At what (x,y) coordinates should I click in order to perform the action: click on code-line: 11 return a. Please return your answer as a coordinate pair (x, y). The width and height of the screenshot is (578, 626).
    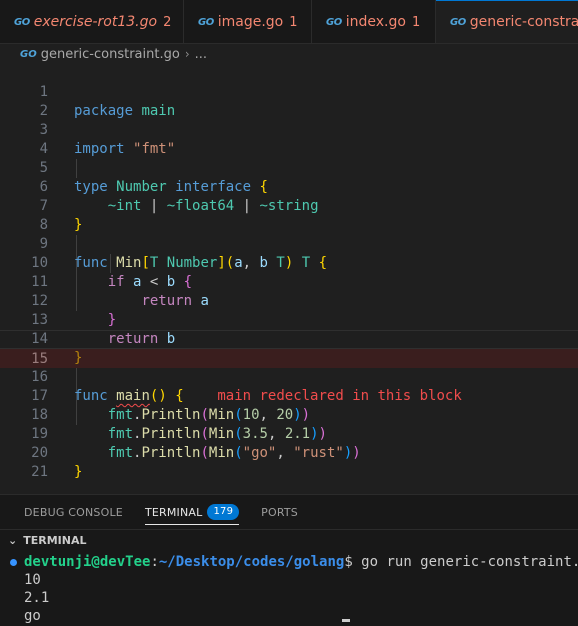
    Looking at the image, I should click on (289, 281).